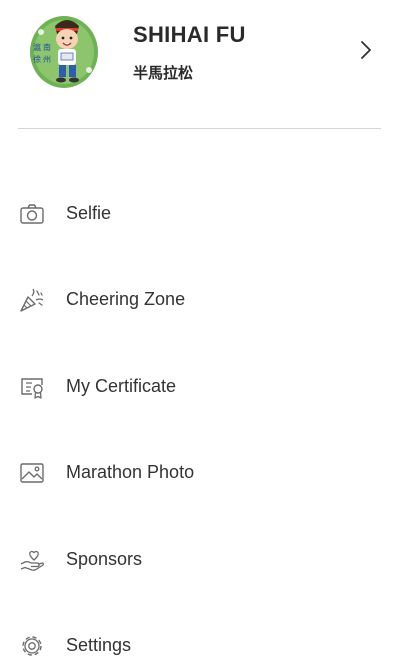  What do you see at coordinates (37, 47) in the screenshot?
I see `svg-text: 滬` at bounding box center [37, 47].